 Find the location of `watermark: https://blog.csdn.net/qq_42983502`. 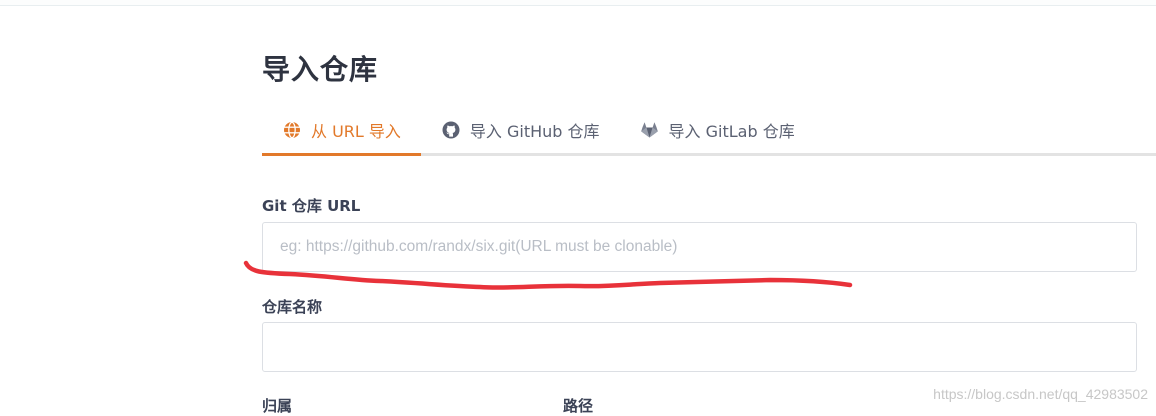

watermark: https://blog.csdn.net/qq_42983502 is located at coordinates (1040, 394).